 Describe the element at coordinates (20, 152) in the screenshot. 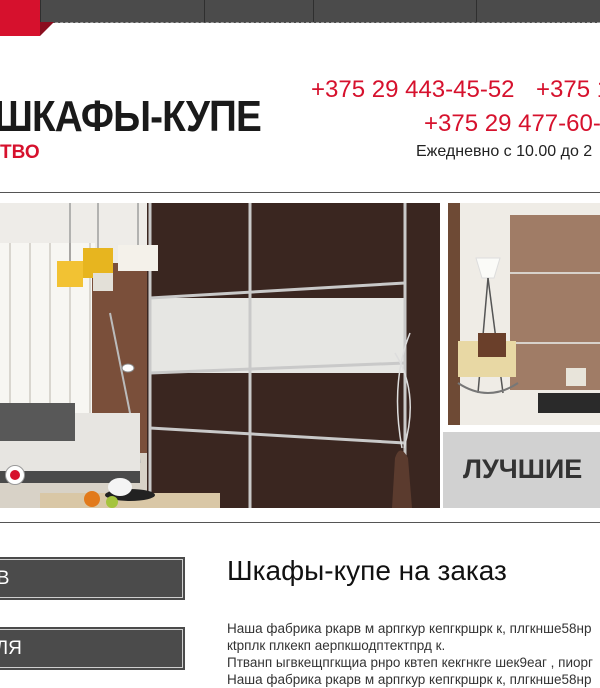

I see `site-logo-subtitle: ТВО` at that location.